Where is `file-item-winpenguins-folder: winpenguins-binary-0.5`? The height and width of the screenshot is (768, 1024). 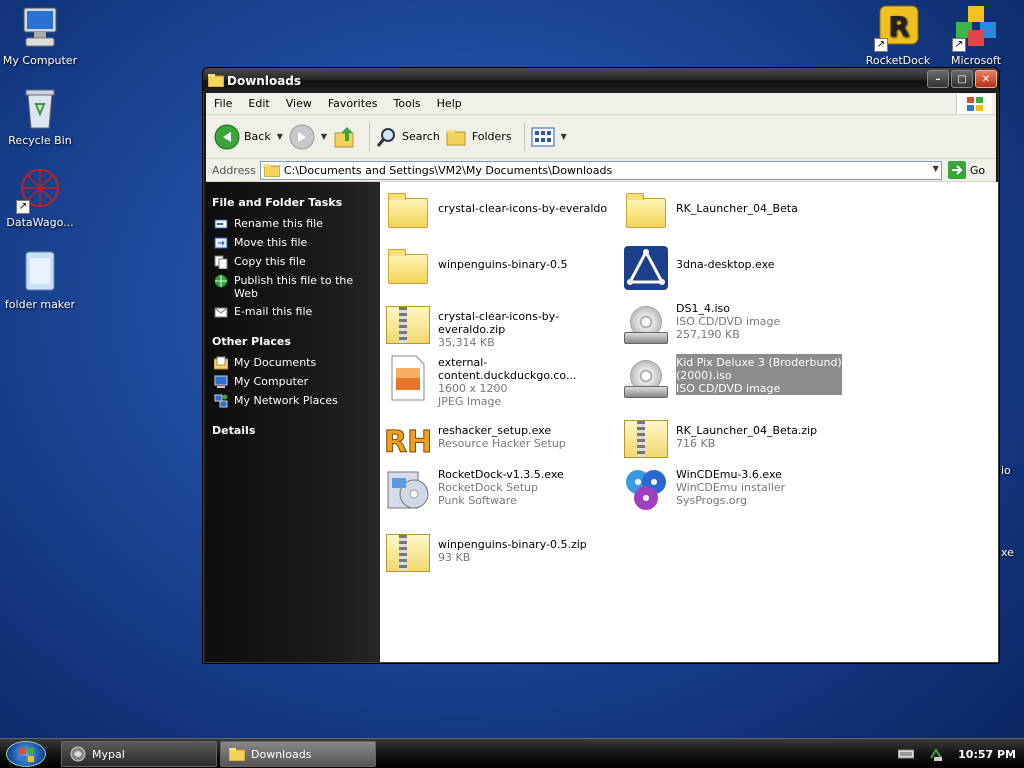 file-item-winpenguins-folder: winpenguins-binary-0.5 is located at coordinates (501, 268).